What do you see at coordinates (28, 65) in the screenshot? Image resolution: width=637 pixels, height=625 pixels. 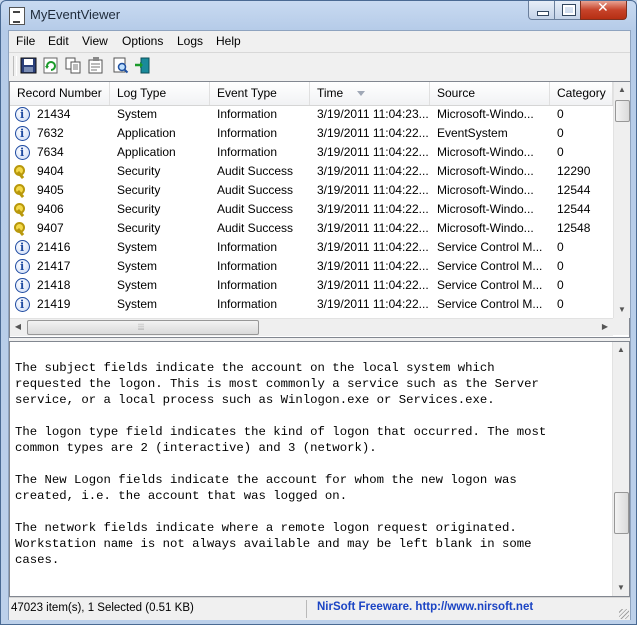 I see `save-icon` at bounding box center [28, 65].